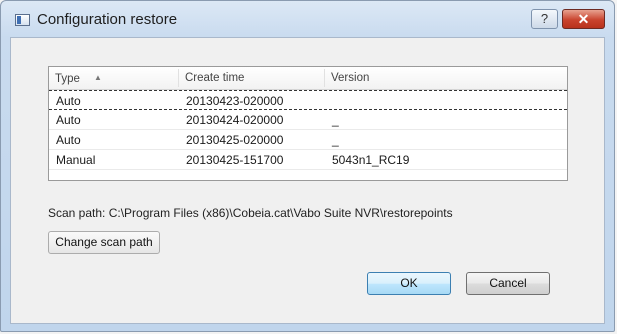 This screenshot has height=334, width=617. What do you see at coordinates (113, 78) in the screenshot?
I see `column-header-type: Type ▲` at bounding box center [113, 78].